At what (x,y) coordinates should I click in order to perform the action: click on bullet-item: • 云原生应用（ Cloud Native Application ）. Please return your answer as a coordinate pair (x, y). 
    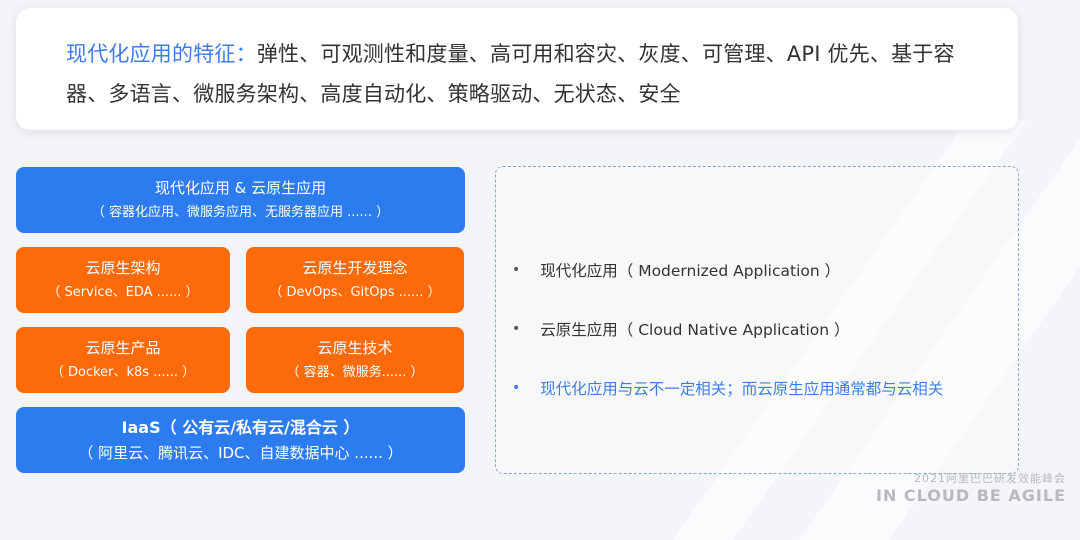
    Looking at the image, I should click on (681, 329).